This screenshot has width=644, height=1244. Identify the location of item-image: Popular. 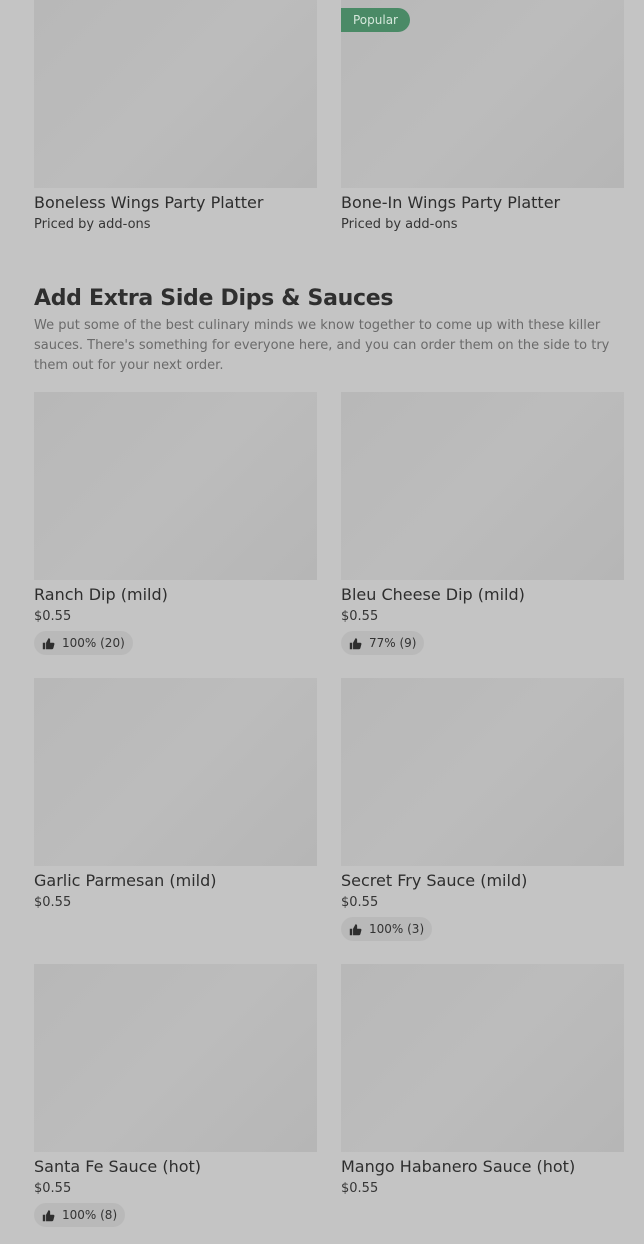
(482, 94).